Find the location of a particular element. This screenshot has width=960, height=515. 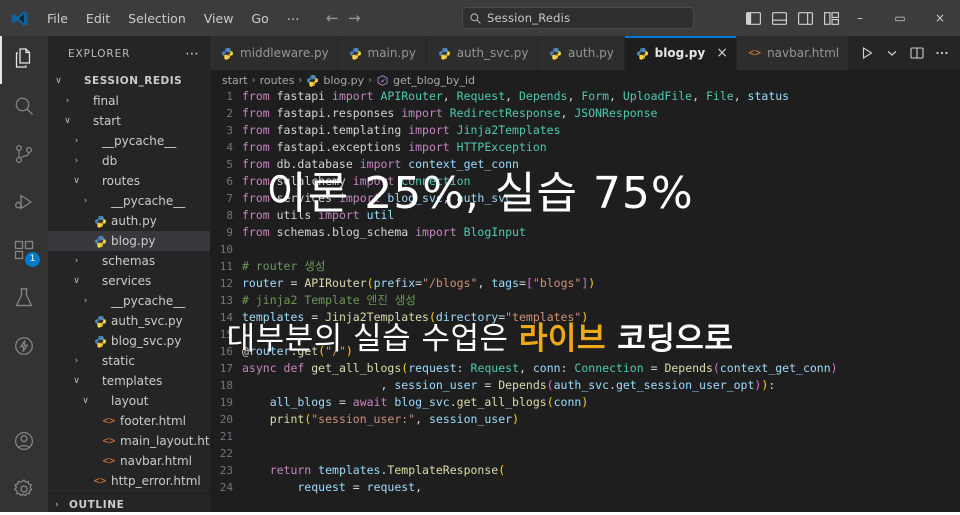

run-and-debug-icon is located at coordinates (24, 204).